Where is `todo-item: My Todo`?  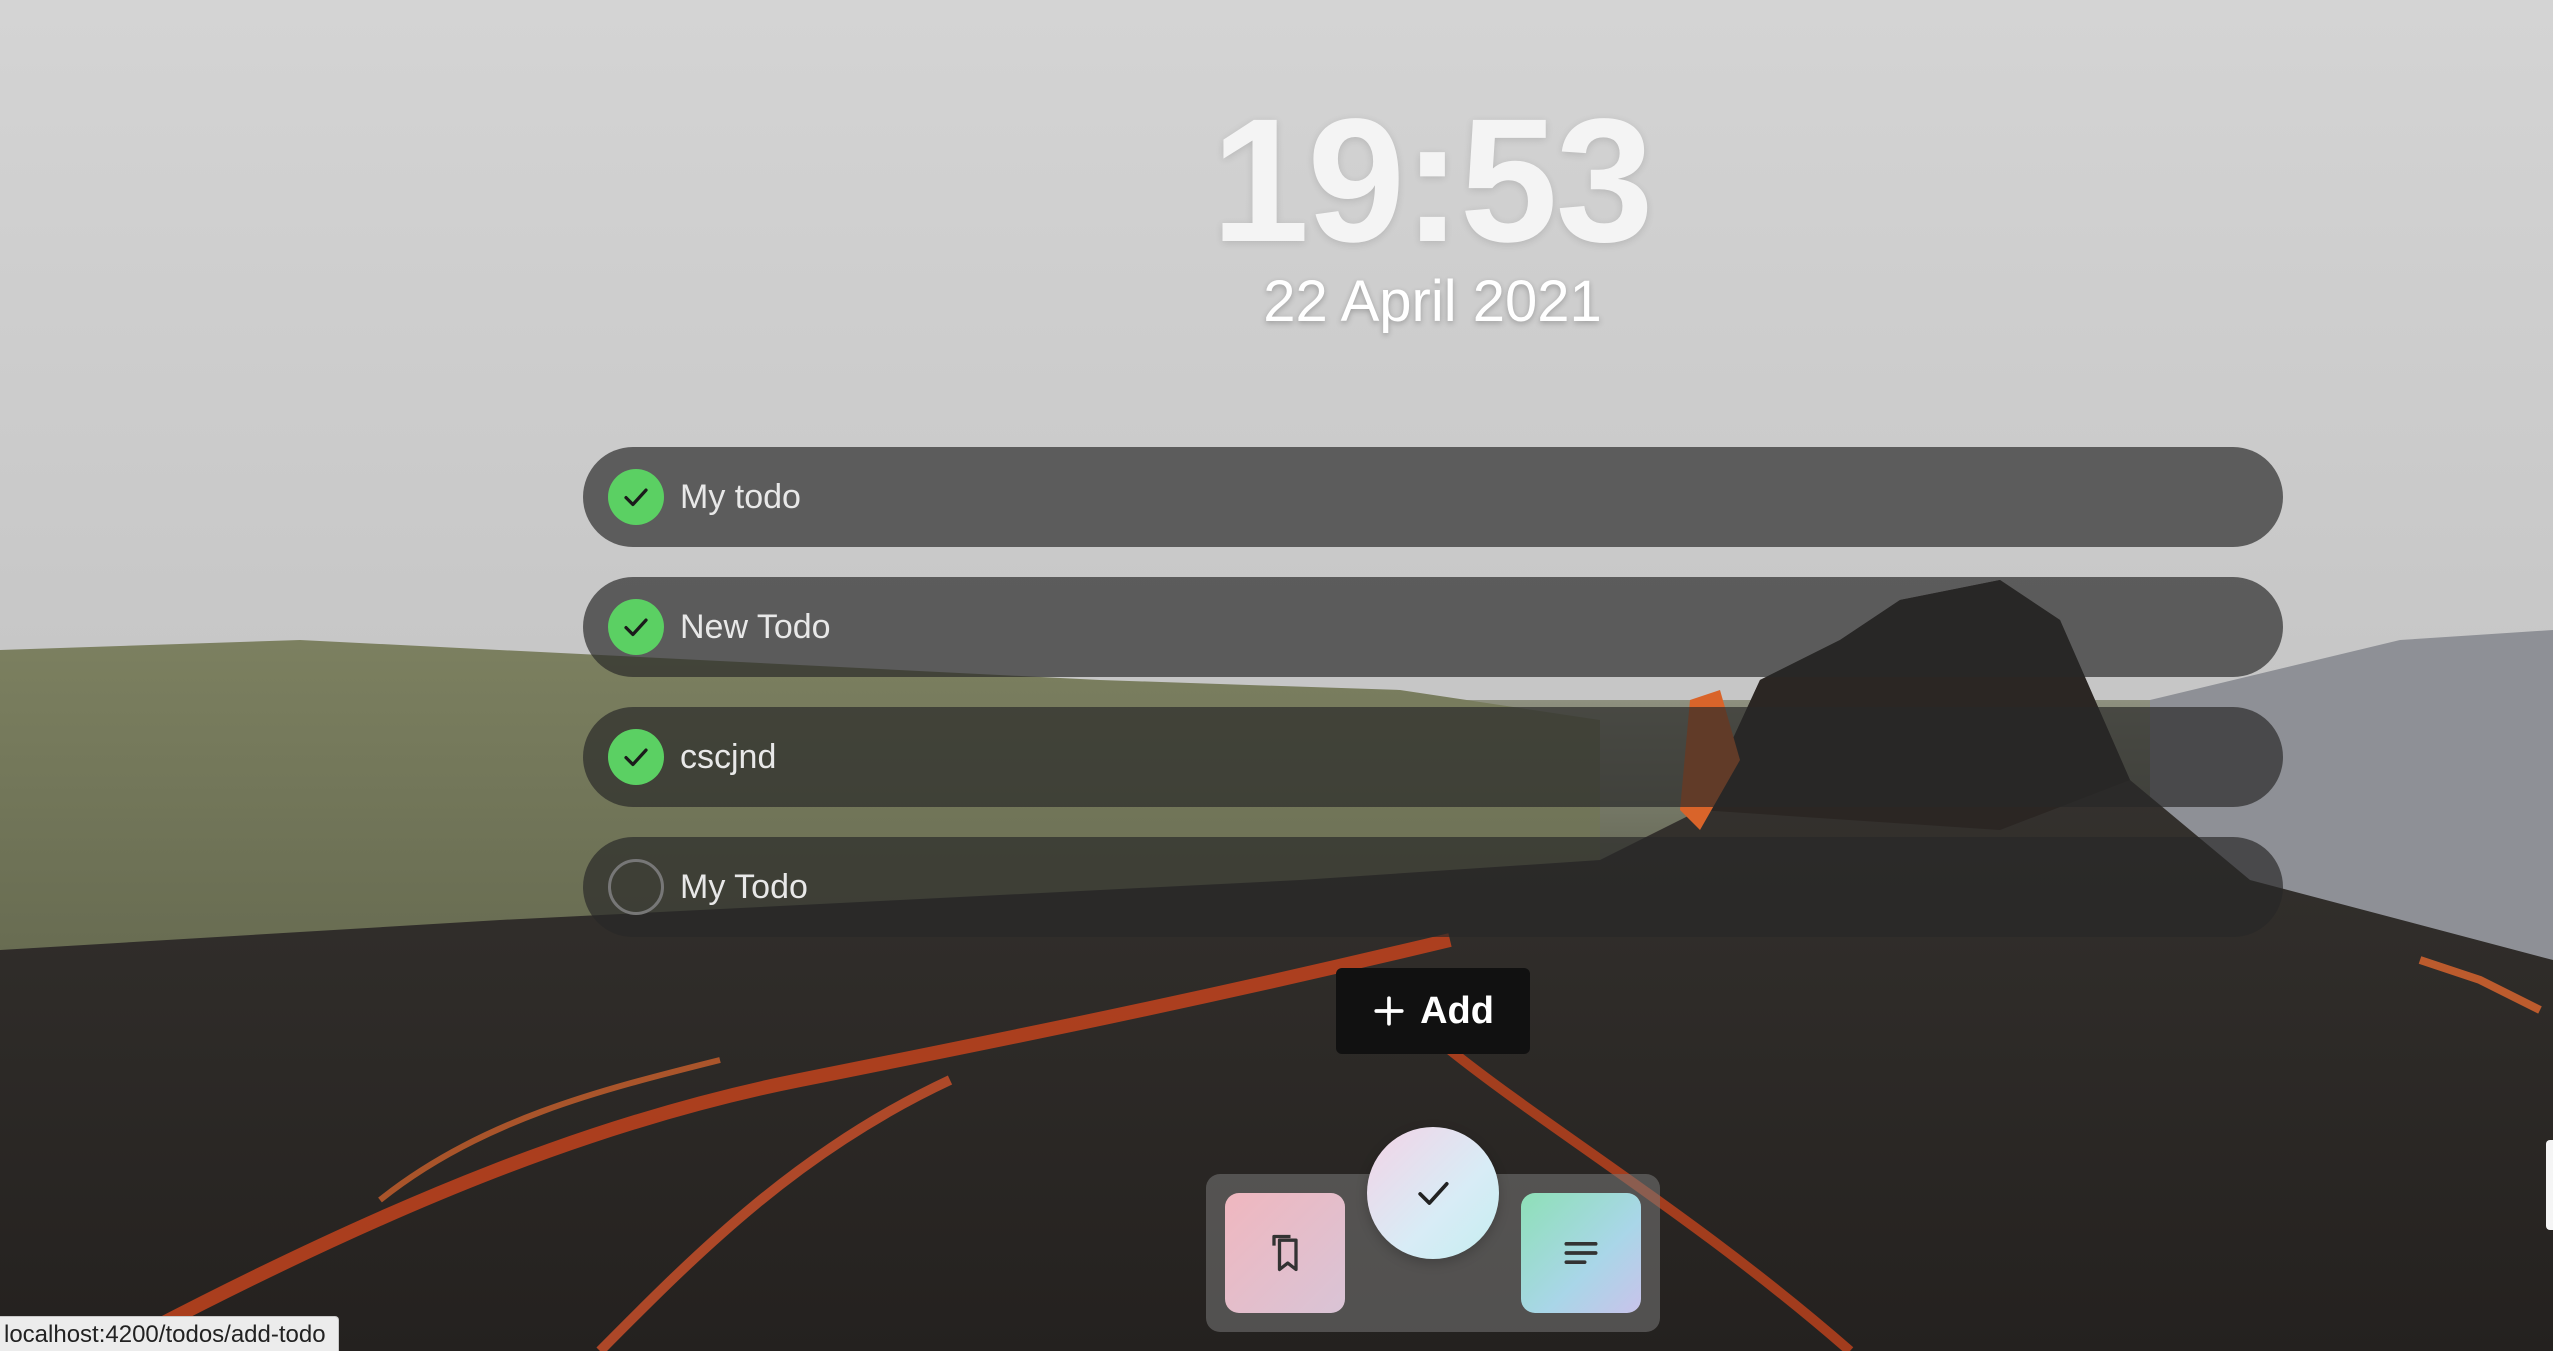 todo-item: My Todo is located at coordinates (1433, 887).